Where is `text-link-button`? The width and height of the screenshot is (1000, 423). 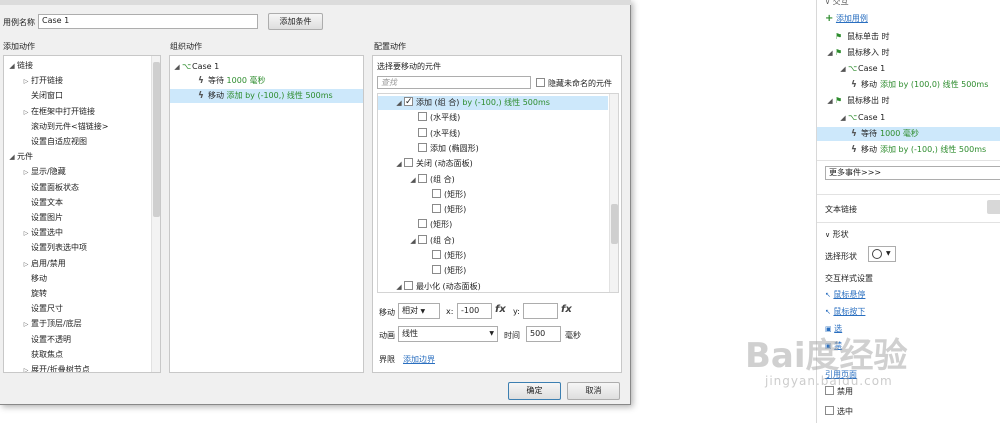
text-link-button is located at coordinates (993, 207).